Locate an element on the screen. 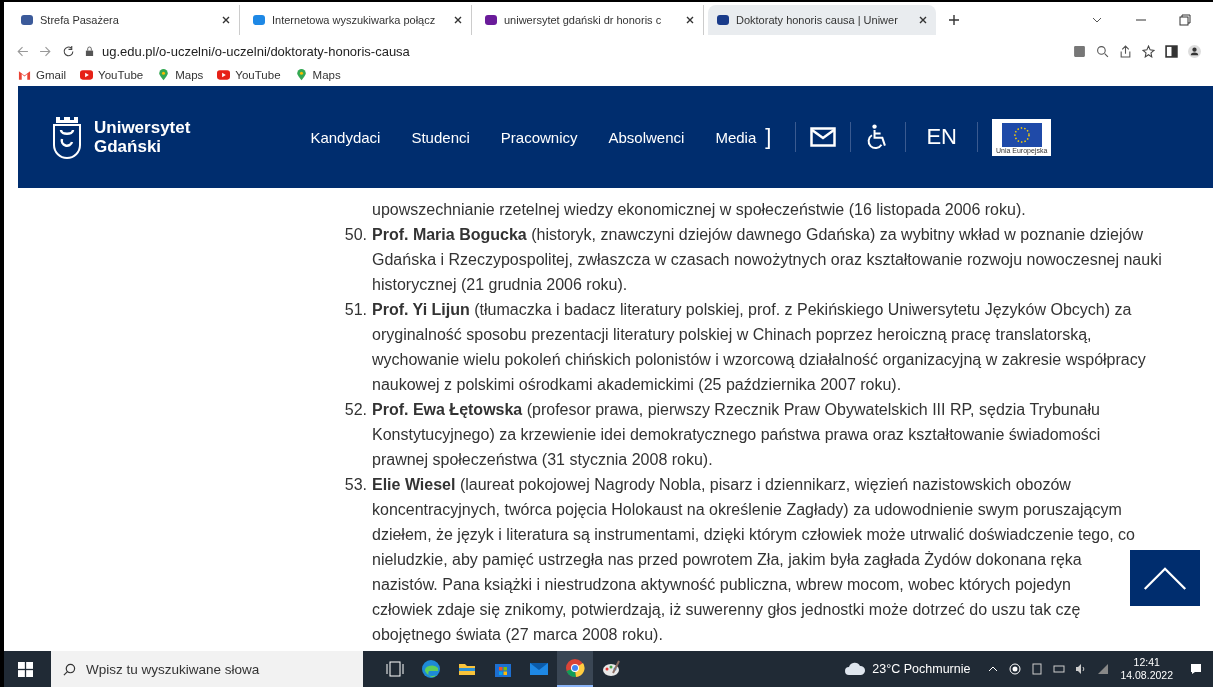 The width and height of the screenshot is (1213, 687). entry-text-line: dziełem, że język i literatura są instrumentami, dzięki którym człowiek może utrwalić doświadczenie tego, co is located at coordinates (753, 535).